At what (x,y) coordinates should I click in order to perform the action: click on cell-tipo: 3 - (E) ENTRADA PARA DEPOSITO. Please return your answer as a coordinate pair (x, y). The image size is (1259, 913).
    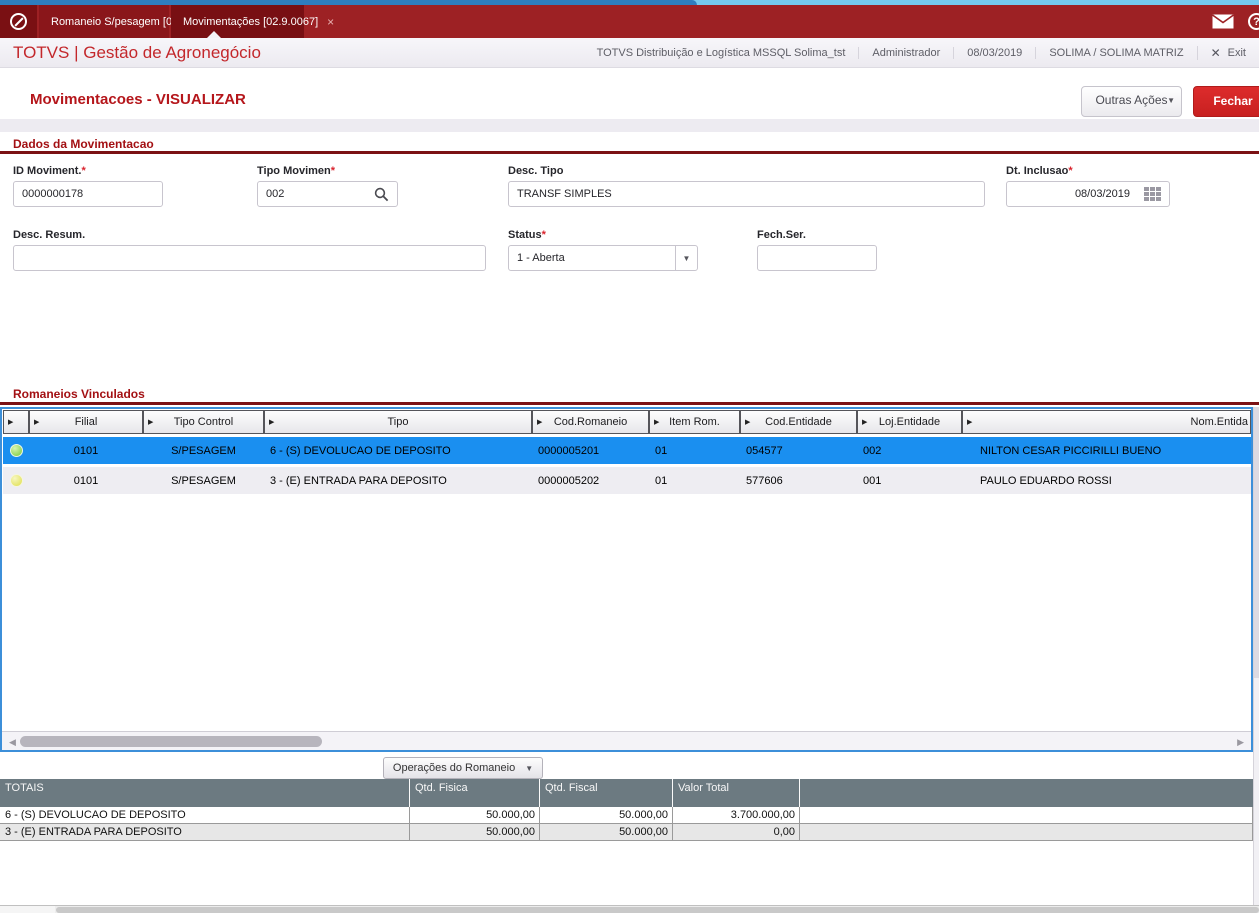
    Looking at the image, I should click on (358, 480).